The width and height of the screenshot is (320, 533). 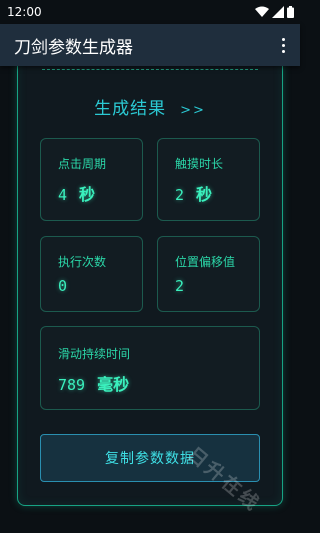 What do you see at coordinates (199, 164) in the screenshot?
I see `touch-duration-label: 触摸时长` at bounding box center [199, 164].